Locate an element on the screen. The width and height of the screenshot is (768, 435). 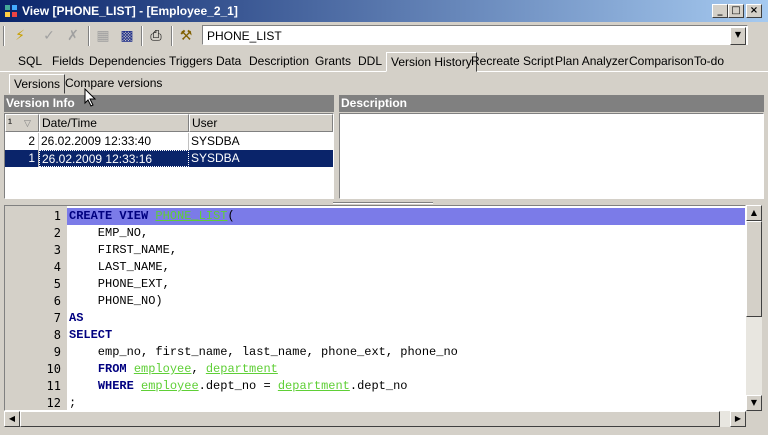
object-name: PHONE_LIST is located at coordinates (244, 36).